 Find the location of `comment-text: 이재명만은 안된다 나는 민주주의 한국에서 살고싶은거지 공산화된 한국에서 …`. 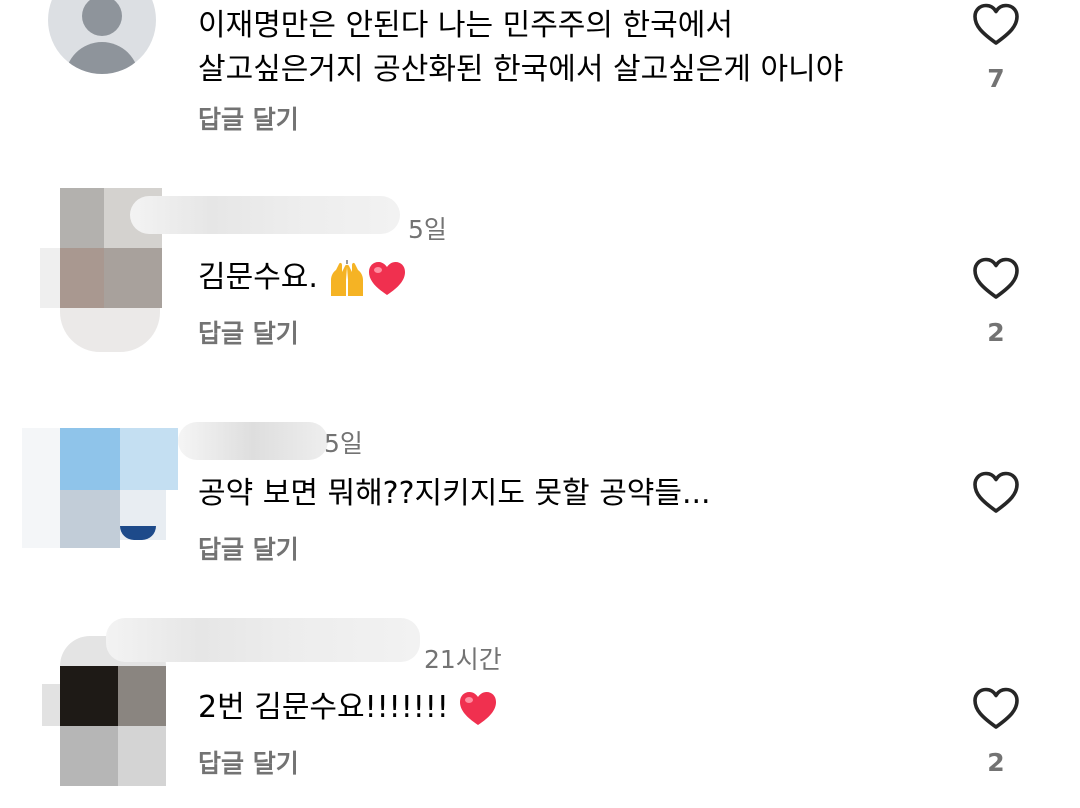

comment-text: 이재명만은 안된다 나는 민주주의 한국에서 살고싶은거지 공산화된 한국에서 … is located at coordinates (521, 47).